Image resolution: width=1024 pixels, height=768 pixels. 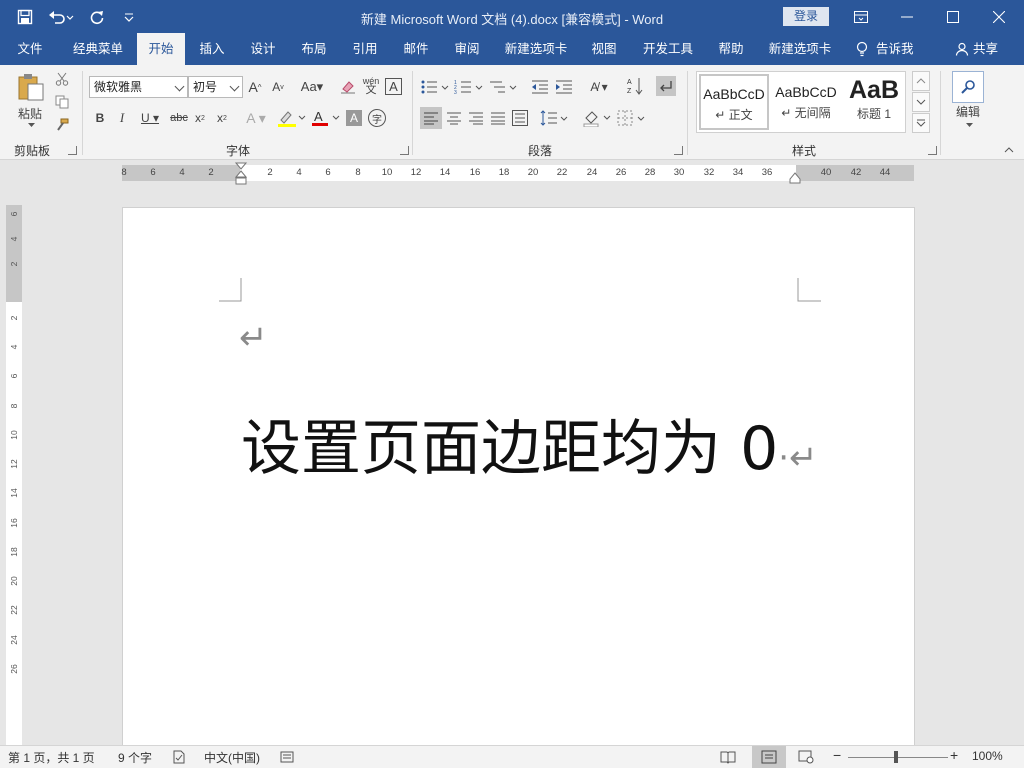 I want to click on tab-design: 设计, so click(x=263, y=49).